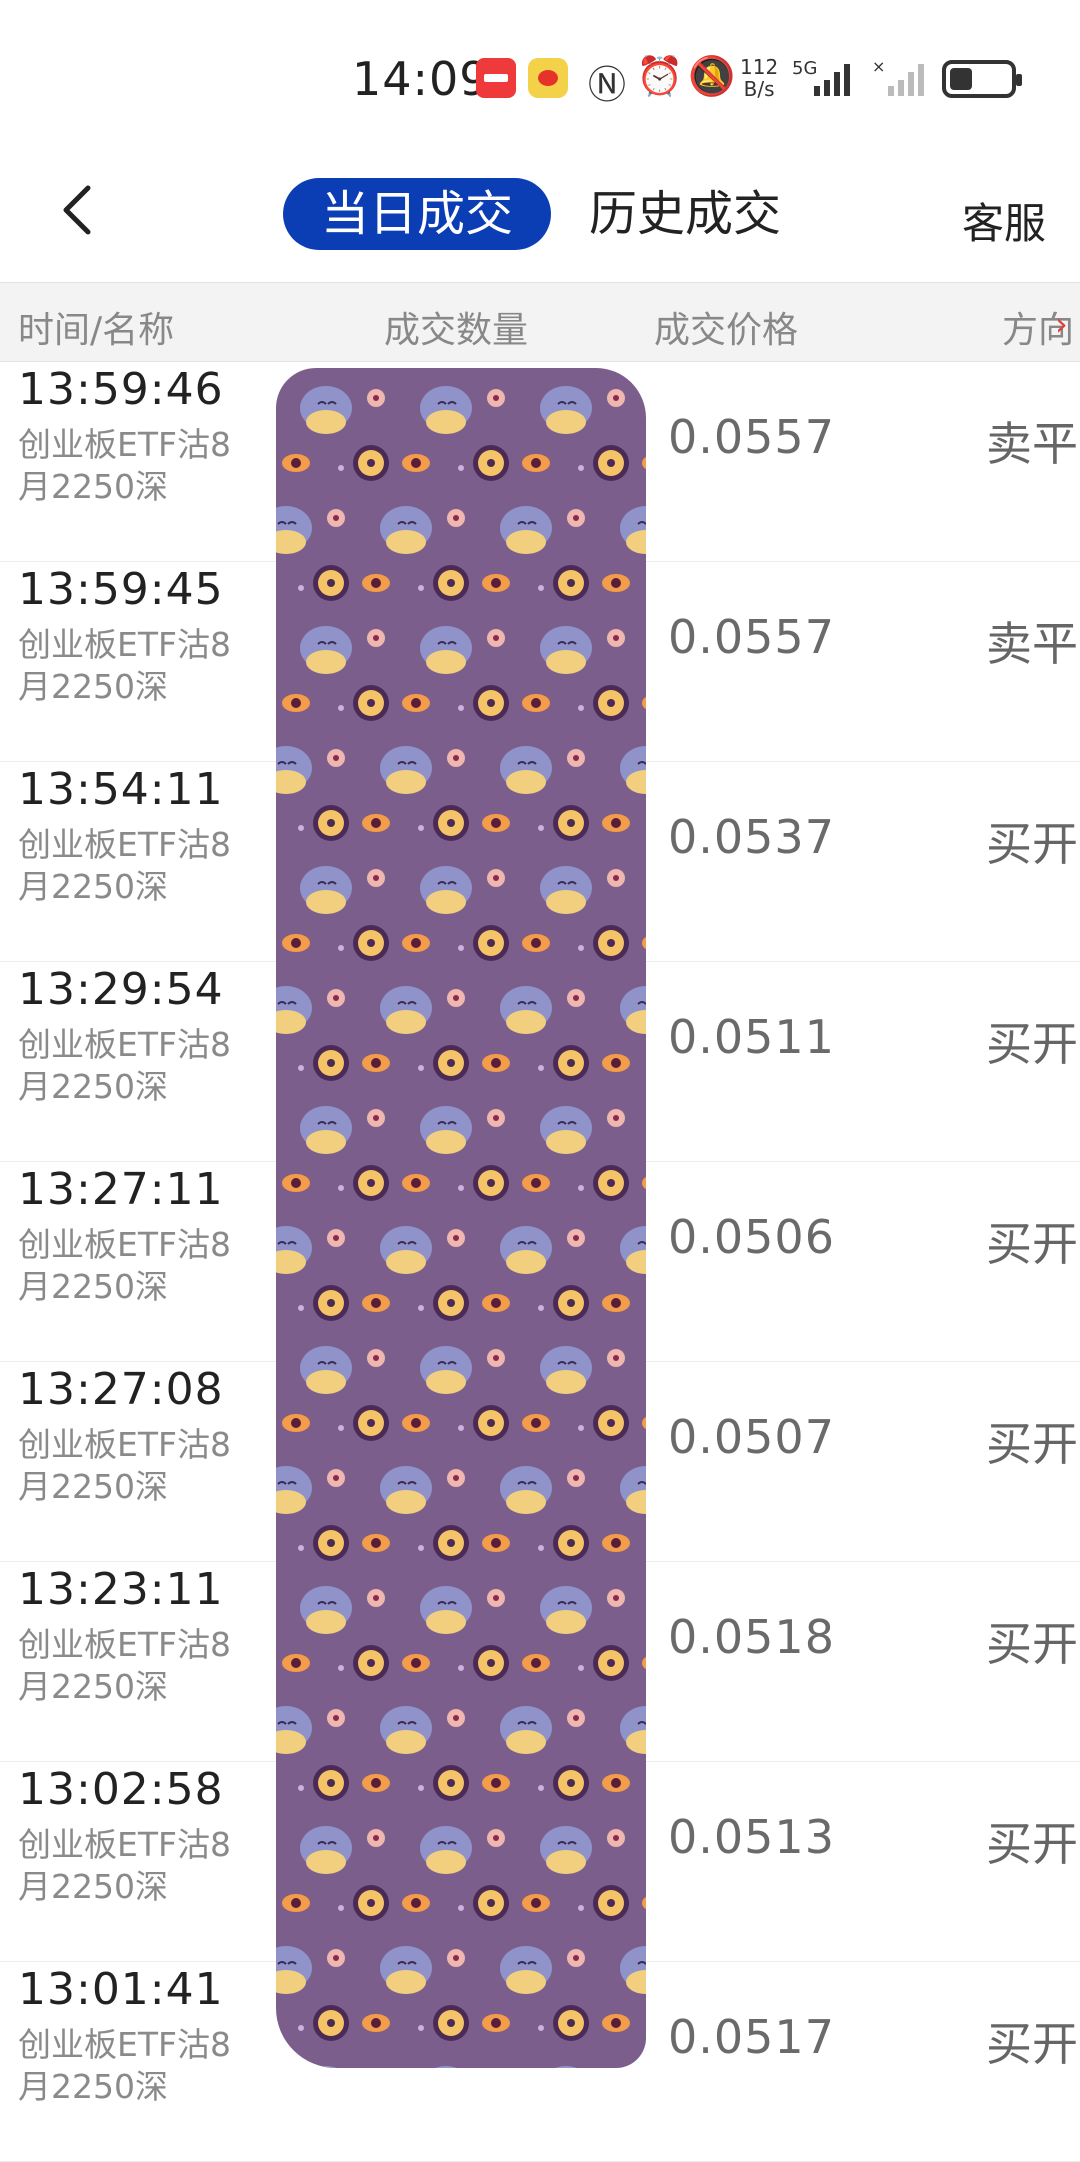  What do you see at coordinates (821, 77) in the screenshot?
I see `signal-5g-icon: 5G` at bounding box center [821, 77].